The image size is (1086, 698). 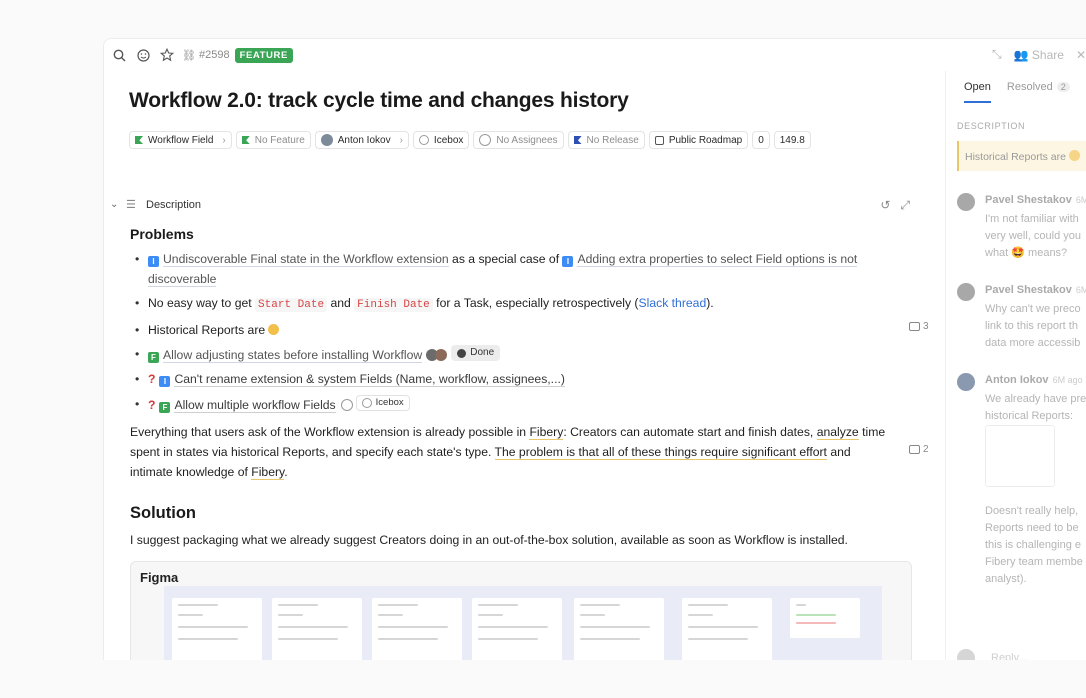 I want to click on text-lines-icon: ☰, so click(x=131, y=205).